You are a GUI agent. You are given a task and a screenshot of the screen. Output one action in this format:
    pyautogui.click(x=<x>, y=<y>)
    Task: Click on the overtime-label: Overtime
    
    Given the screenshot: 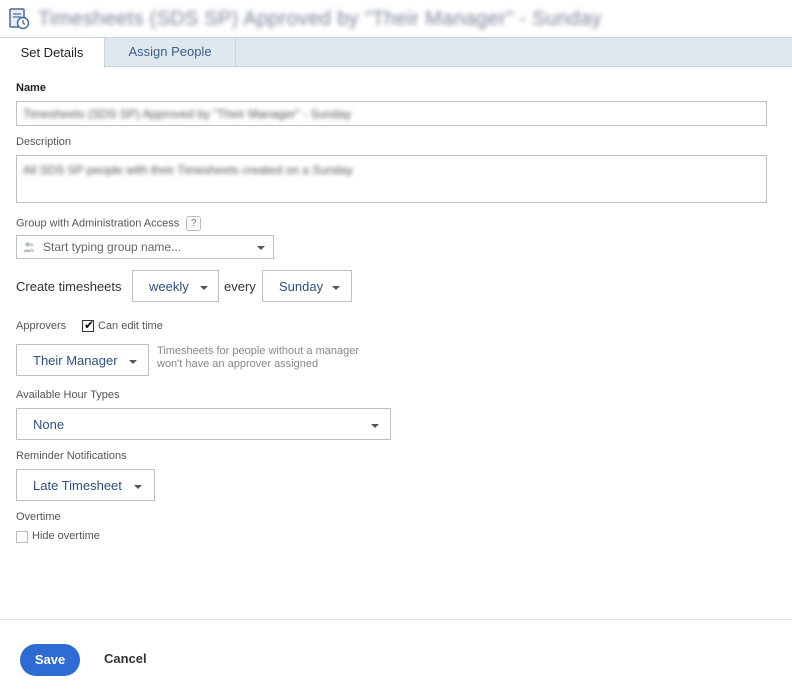 What is the action you would take?
    pyautogui.click(x=38, y=517)
    